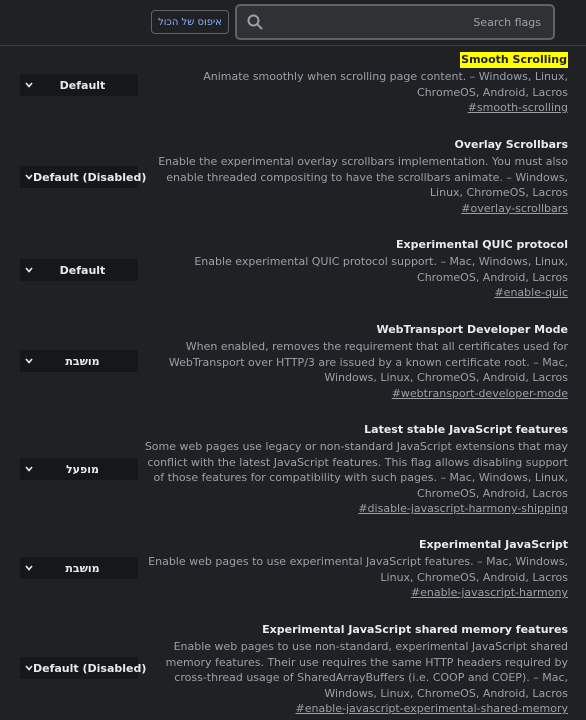  I want to click on search-icon, so click(255, 22).